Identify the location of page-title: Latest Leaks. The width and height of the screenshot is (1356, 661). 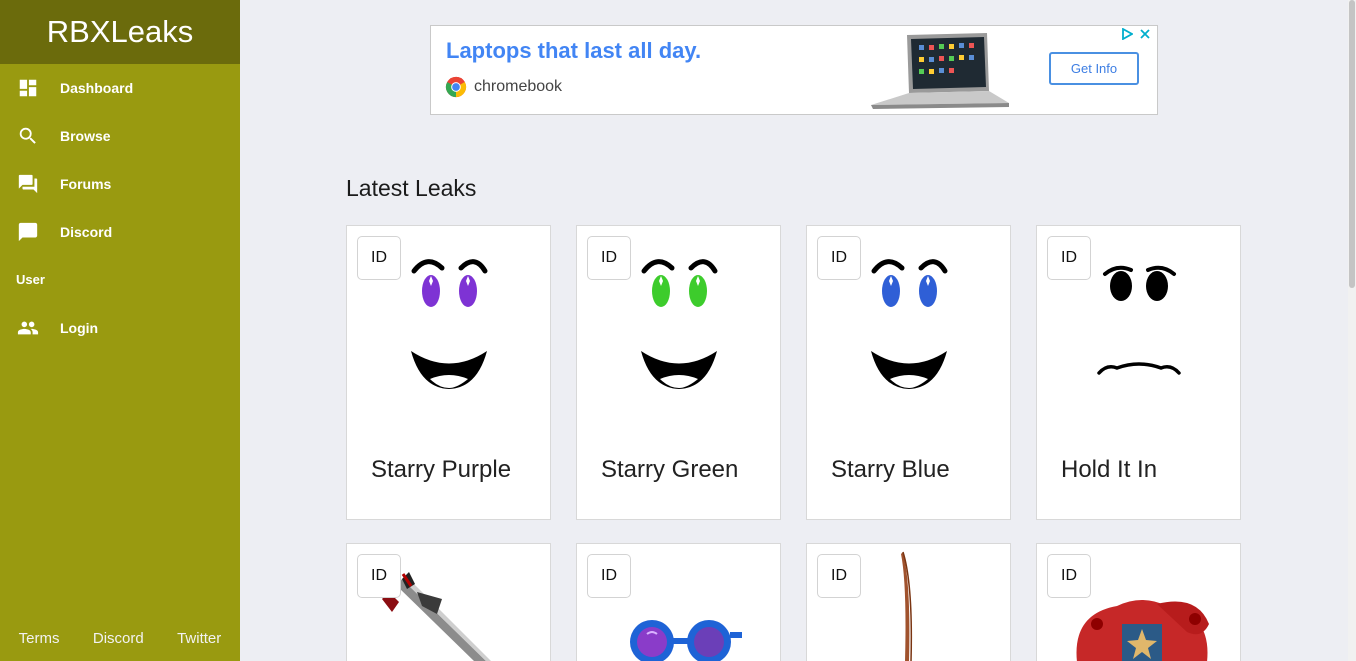
(411, 188).